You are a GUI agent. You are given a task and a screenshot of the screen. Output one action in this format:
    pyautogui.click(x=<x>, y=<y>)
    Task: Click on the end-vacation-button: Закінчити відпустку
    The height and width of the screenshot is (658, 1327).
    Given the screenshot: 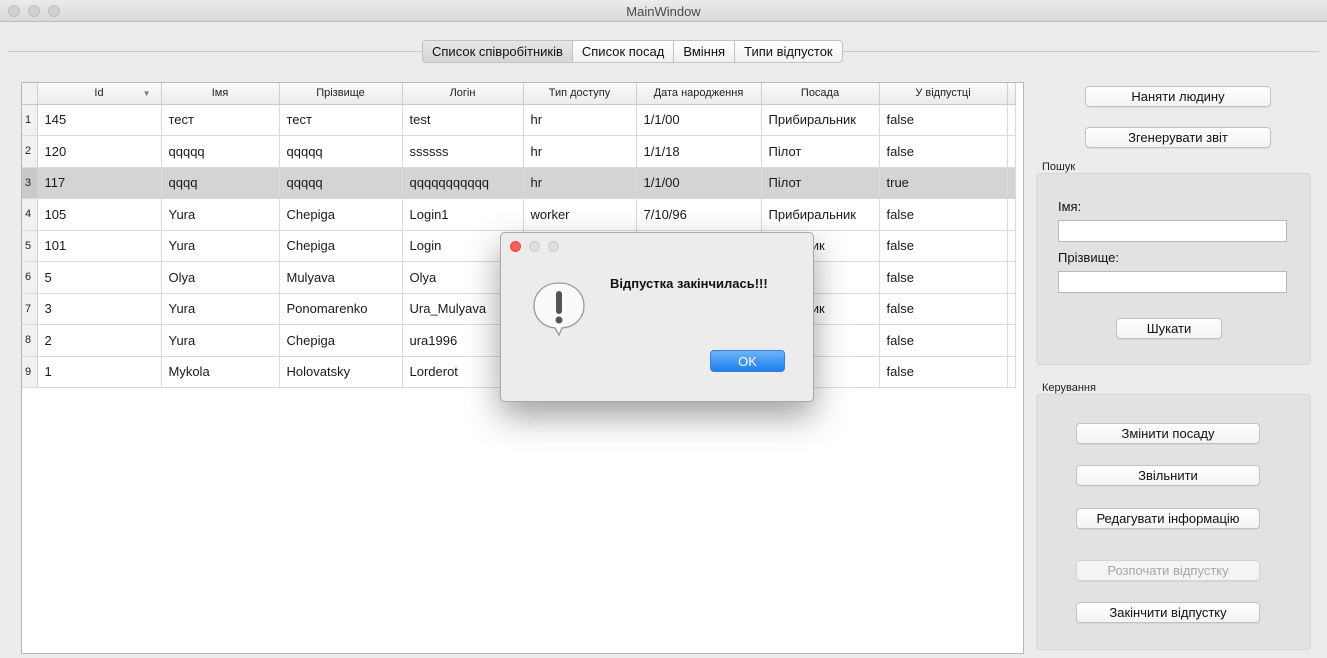 What is the action you would take?
    pyautogui.click(x=1168, y=612)
    